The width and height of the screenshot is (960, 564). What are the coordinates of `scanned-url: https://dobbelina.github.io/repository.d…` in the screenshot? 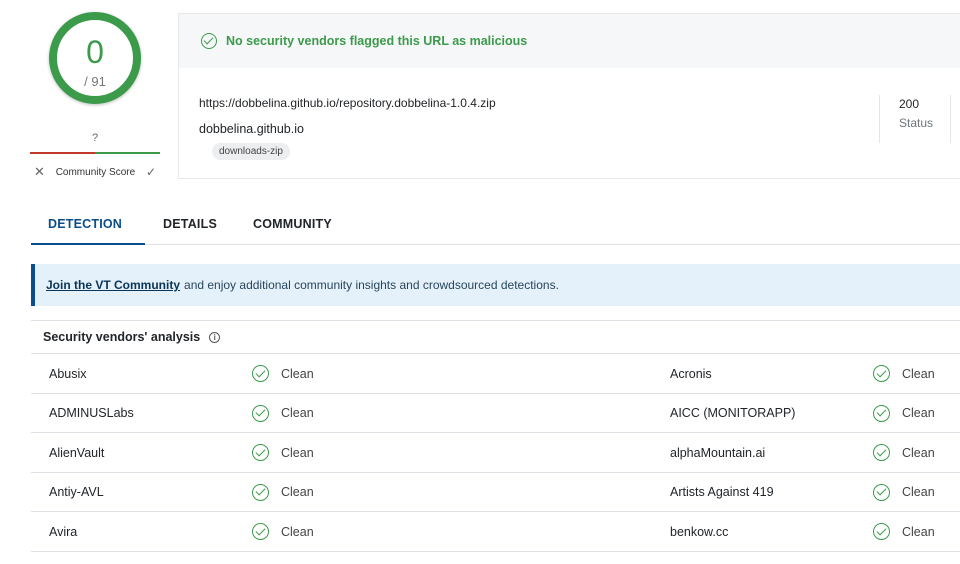 It's located at (347, 103).